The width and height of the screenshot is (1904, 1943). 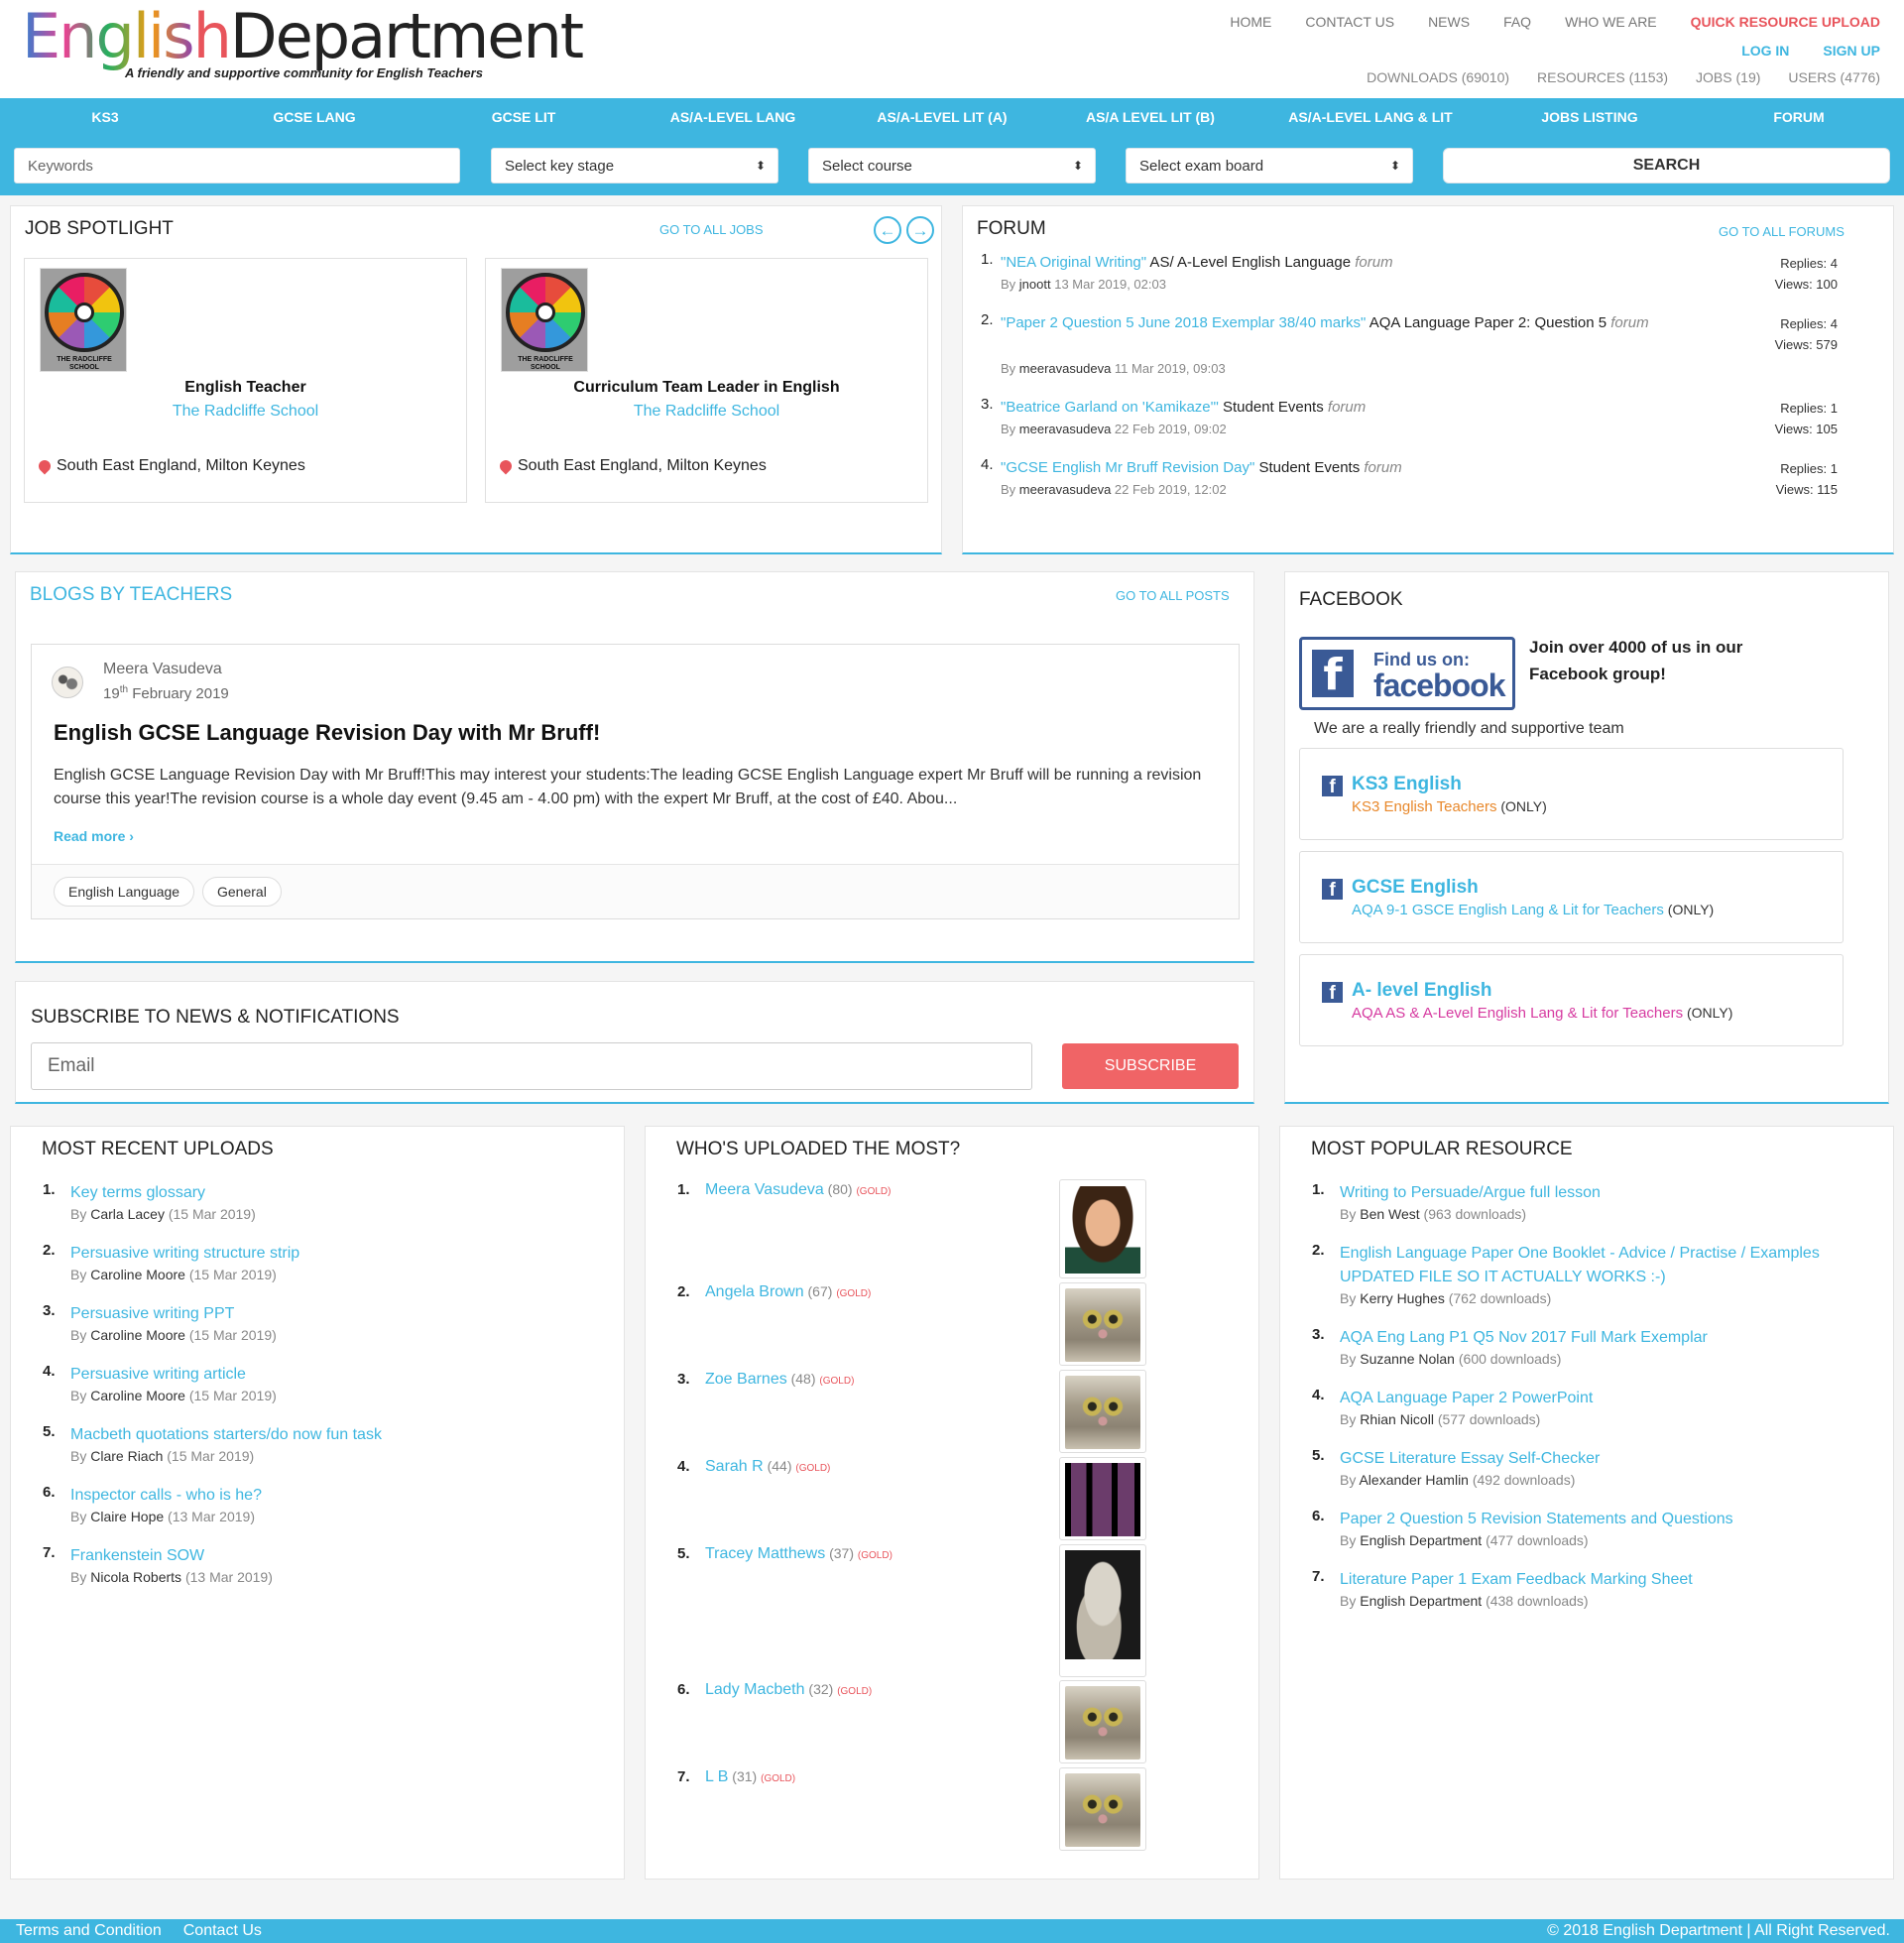 I want to click on search-button: SEARCH, so click(x=1666, y=165).